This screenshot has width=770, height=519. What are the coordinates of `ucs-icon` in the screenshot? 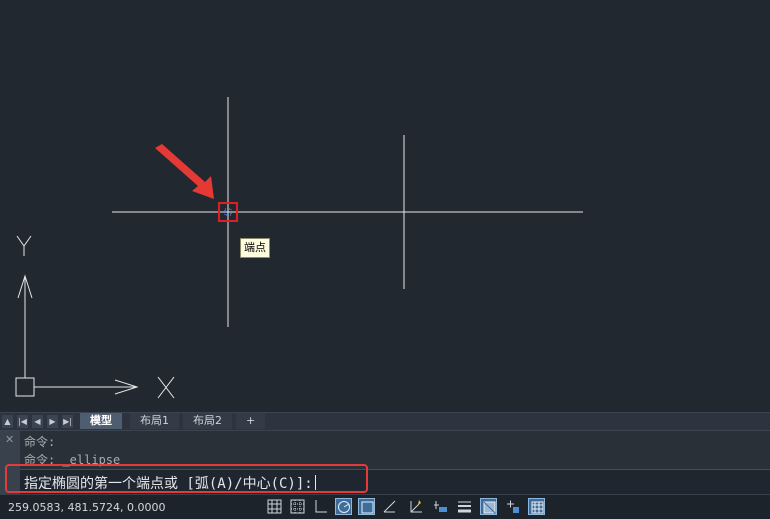 It's located at (95, 317).